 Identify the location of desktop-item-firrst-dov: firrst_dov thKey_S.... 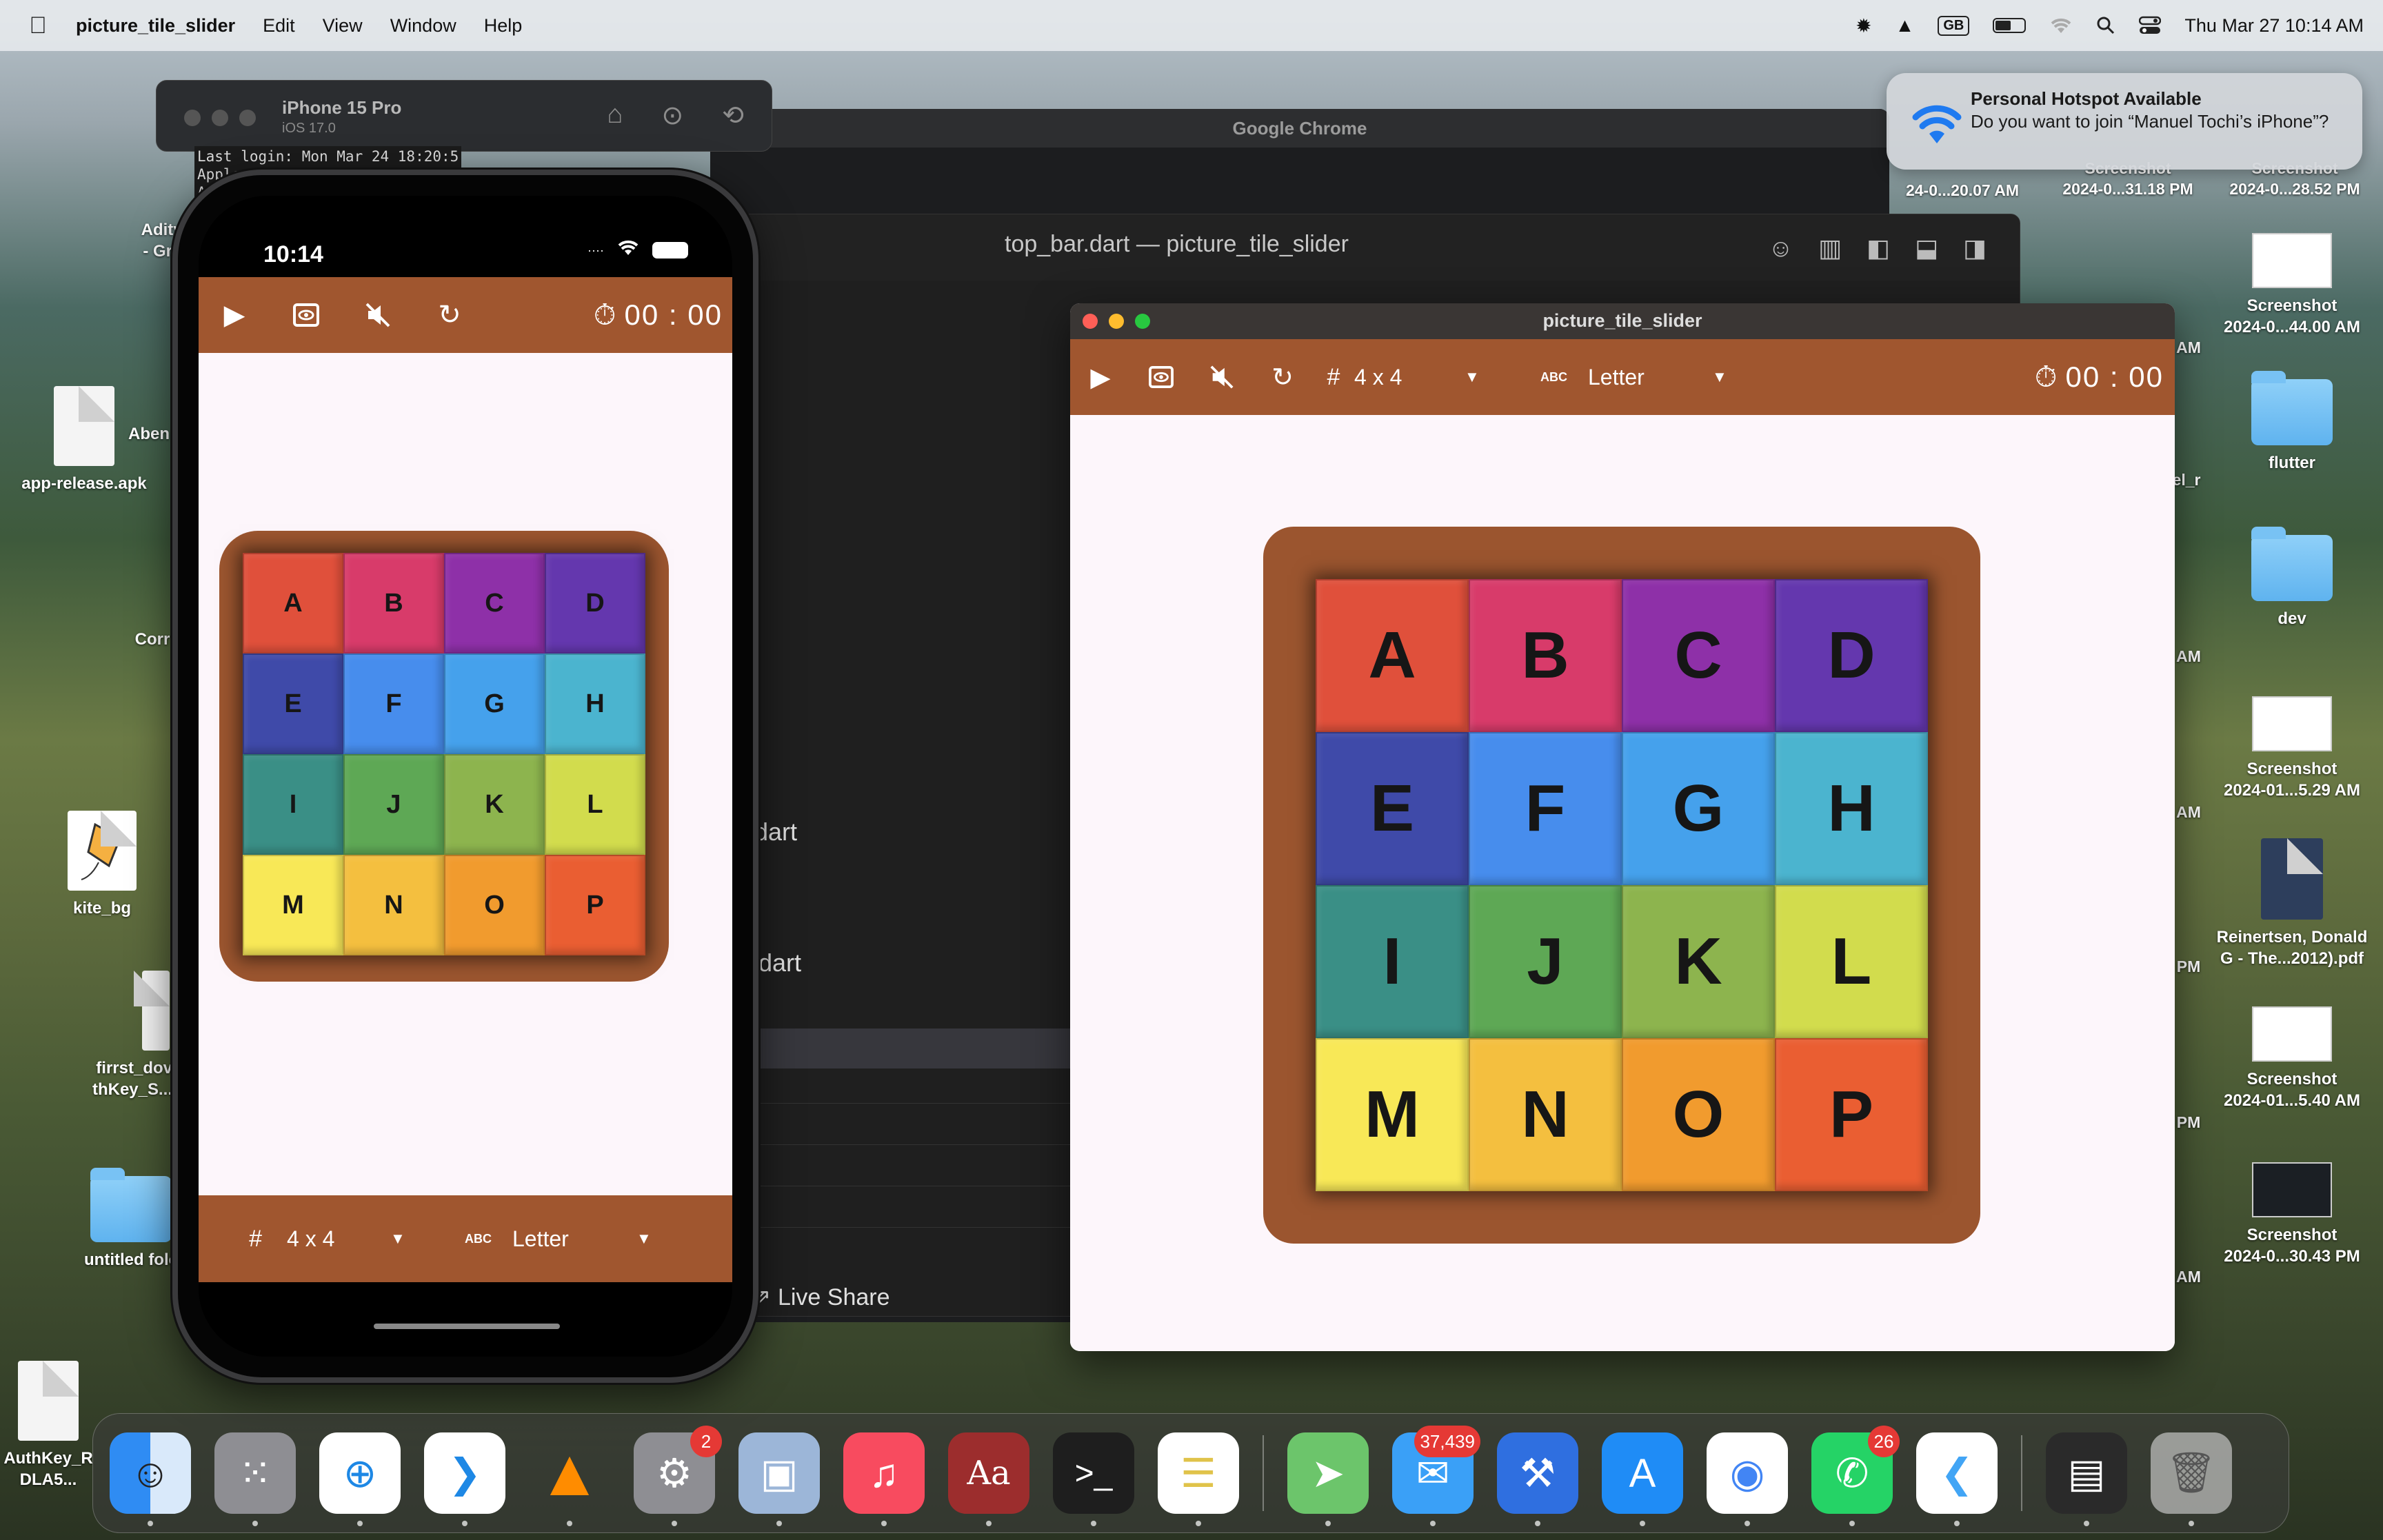
(131, 1036).